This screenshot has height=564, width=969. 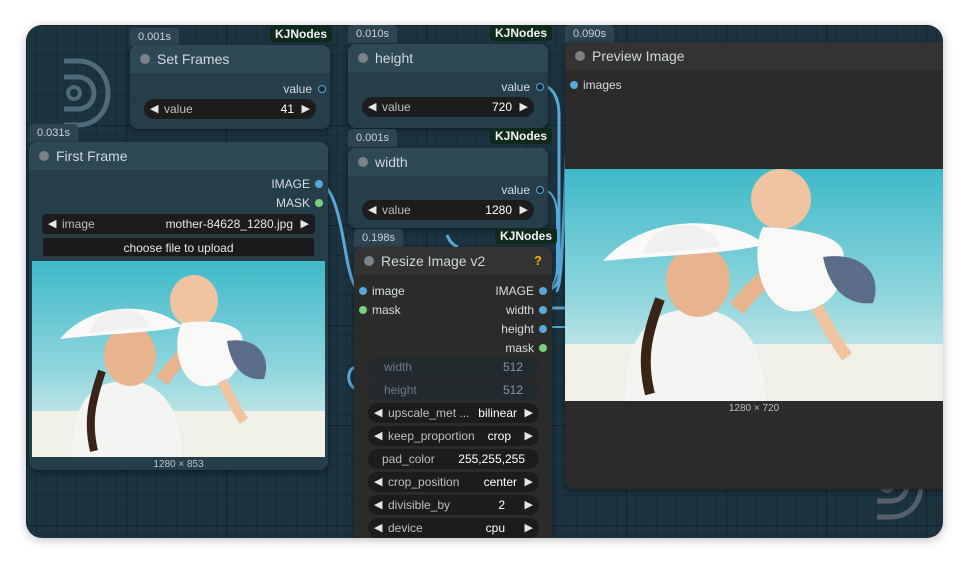 I want to click on first-frame-image, so click(x=178, y=359).